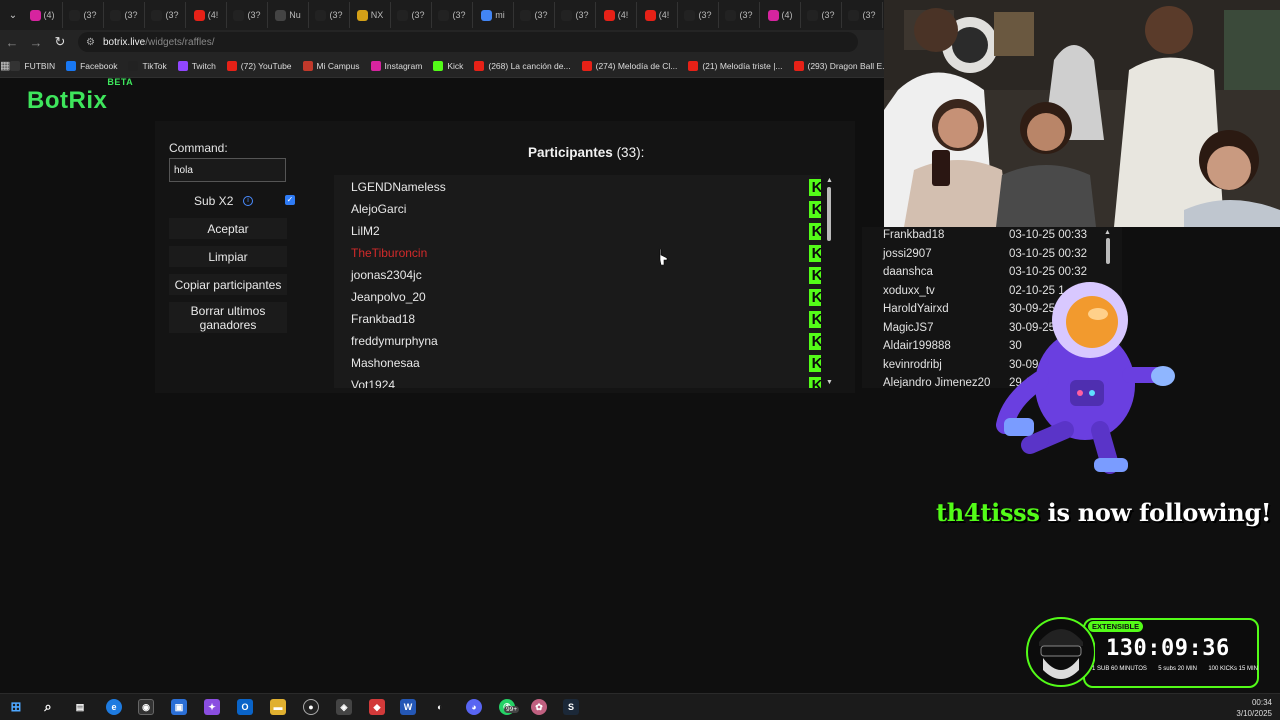  What do you see at coordinates (331, 65) in the screenshot?
I see `bookmark-item: Mi Campus` at bounding box center [331, 65].